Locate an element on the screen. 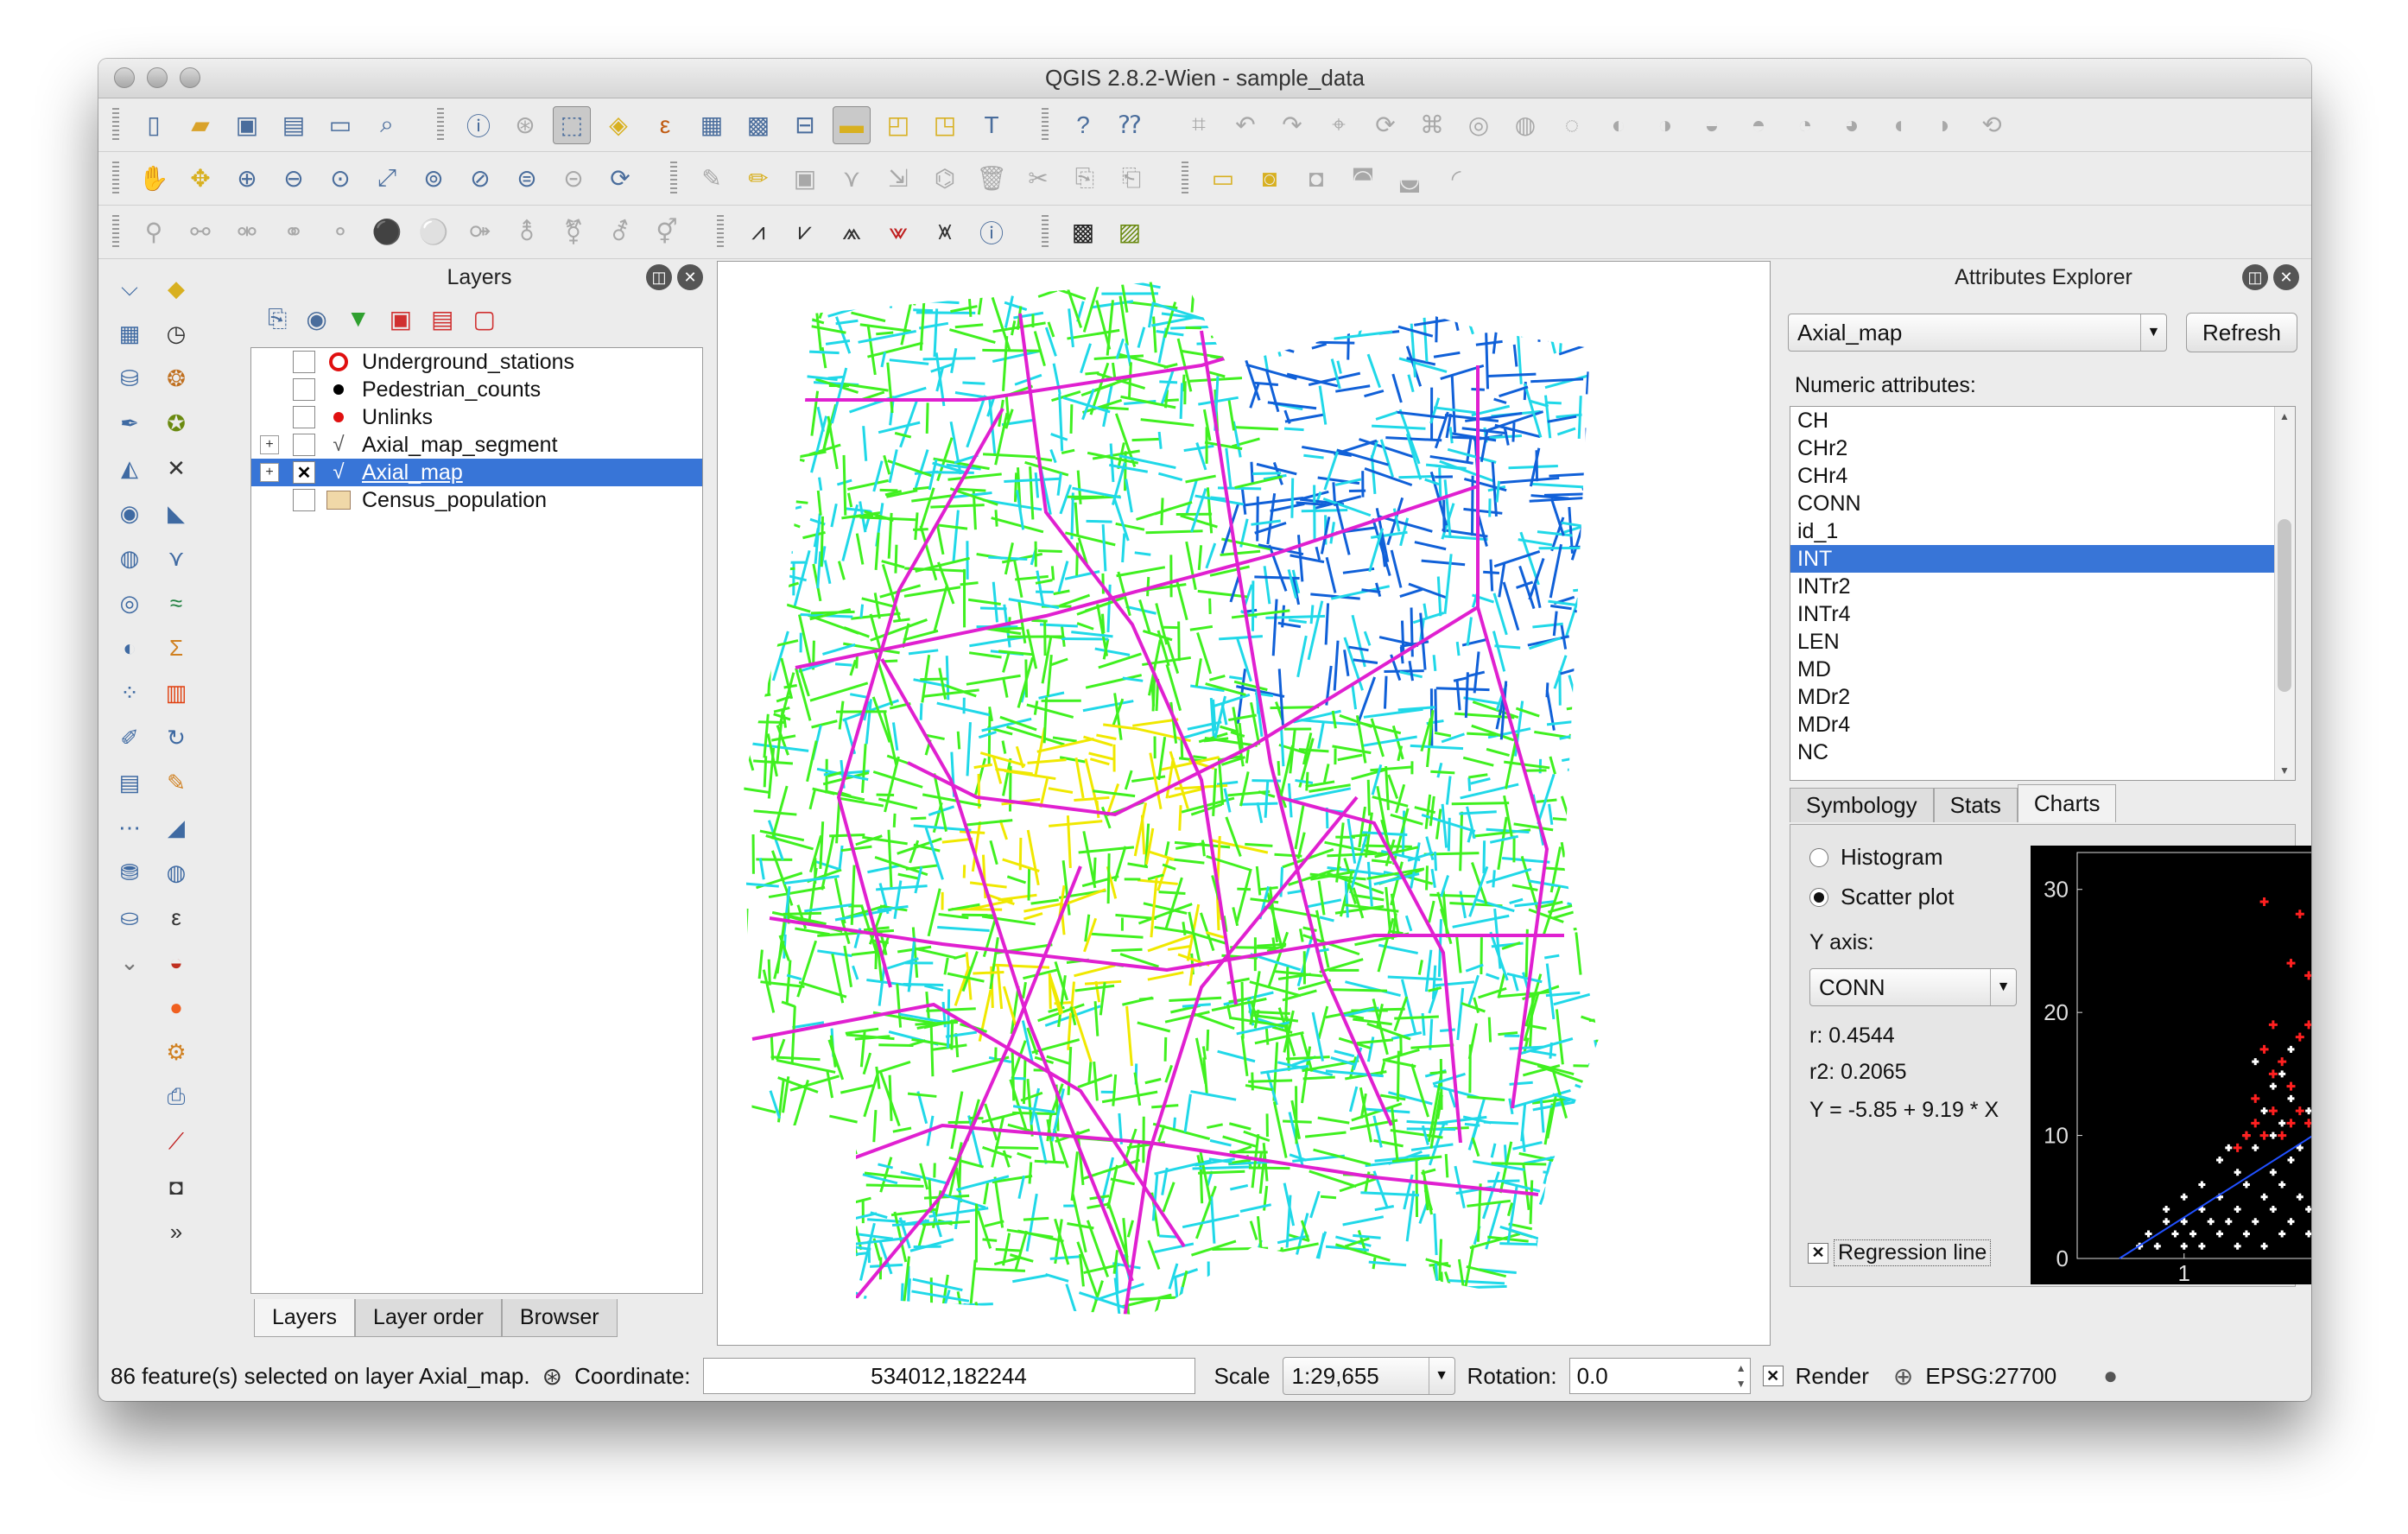  layer-select: Axial_map ▼ is located at coordinates (1977, 333).